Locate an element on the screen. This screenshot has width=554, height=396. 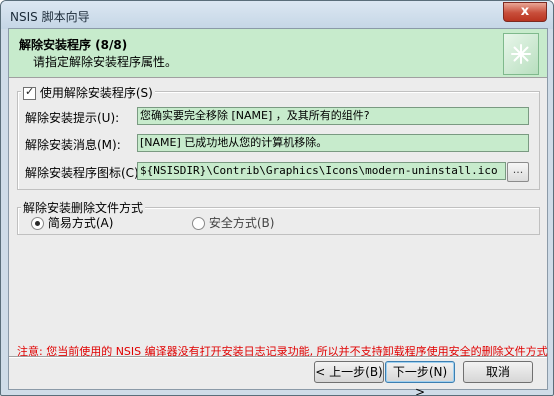
wizard-sparkle-icon is located at coordinates (521, 54).